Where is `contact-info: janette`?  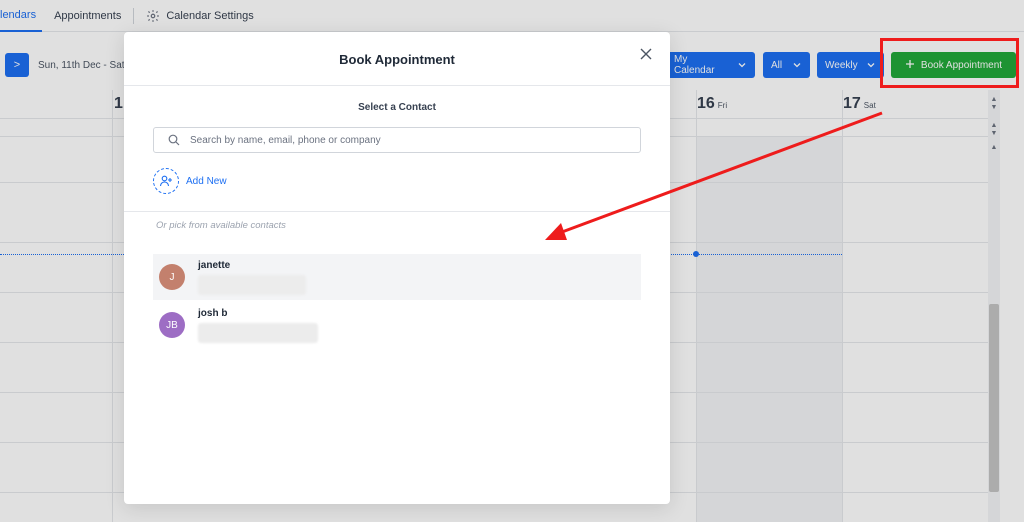 contact-info: janette is located at coordinates (252, 277).